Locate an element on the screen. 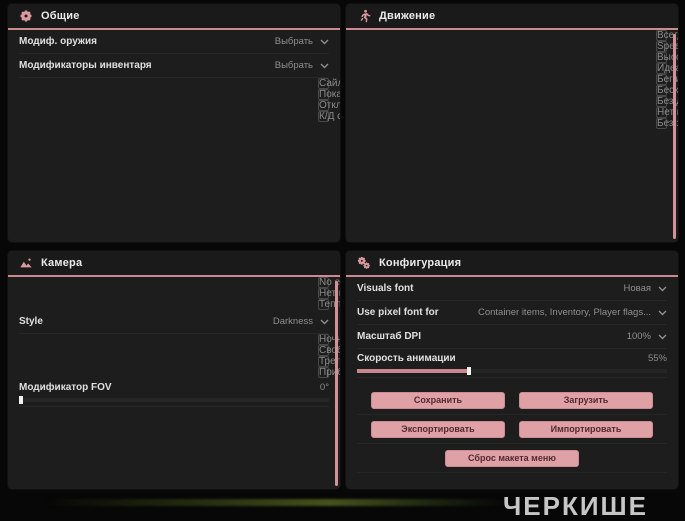  panel-title: Камера is located at coordinates (62, 263).